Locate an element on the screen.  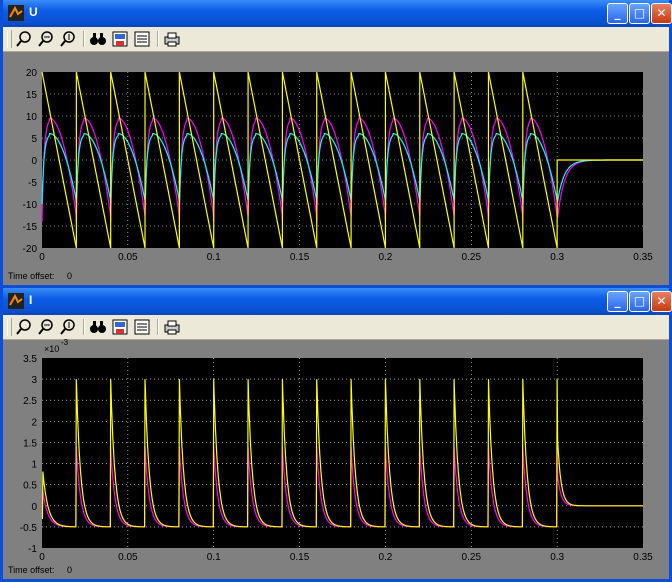
y-tick-label: 15 is located at coordinates (32, 95).